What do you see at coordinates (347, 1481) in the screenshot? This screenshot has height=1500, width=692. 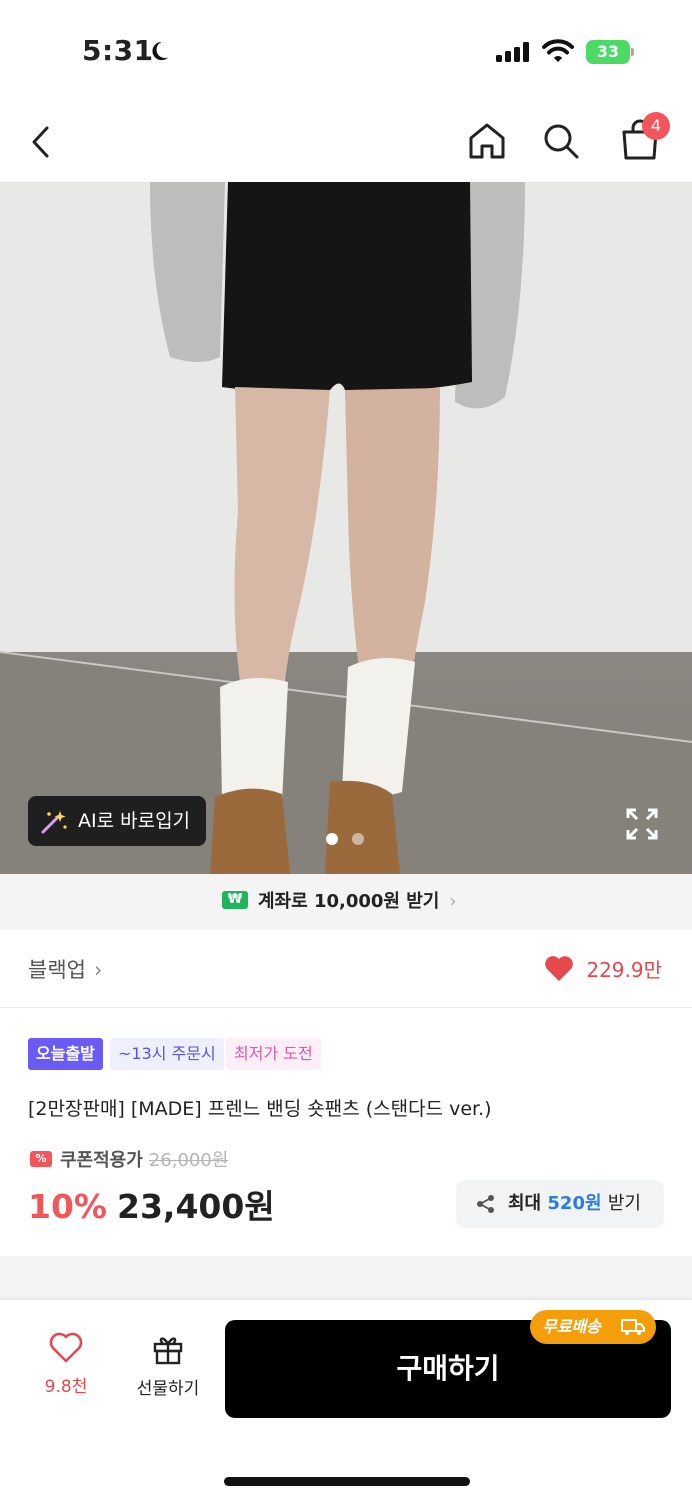 I see `home-indicator` at bounding box center [347, 1481].